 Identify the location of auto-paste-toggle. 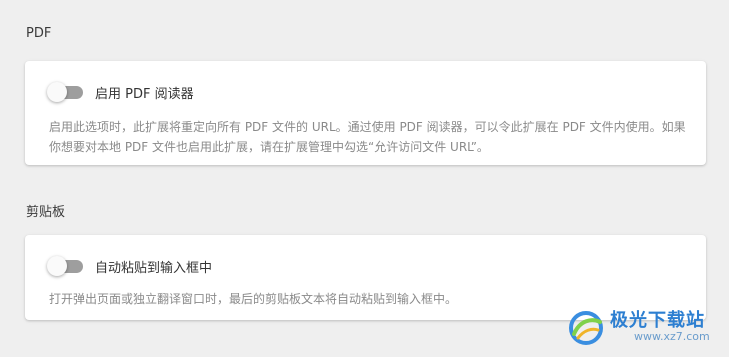
(66, 266).